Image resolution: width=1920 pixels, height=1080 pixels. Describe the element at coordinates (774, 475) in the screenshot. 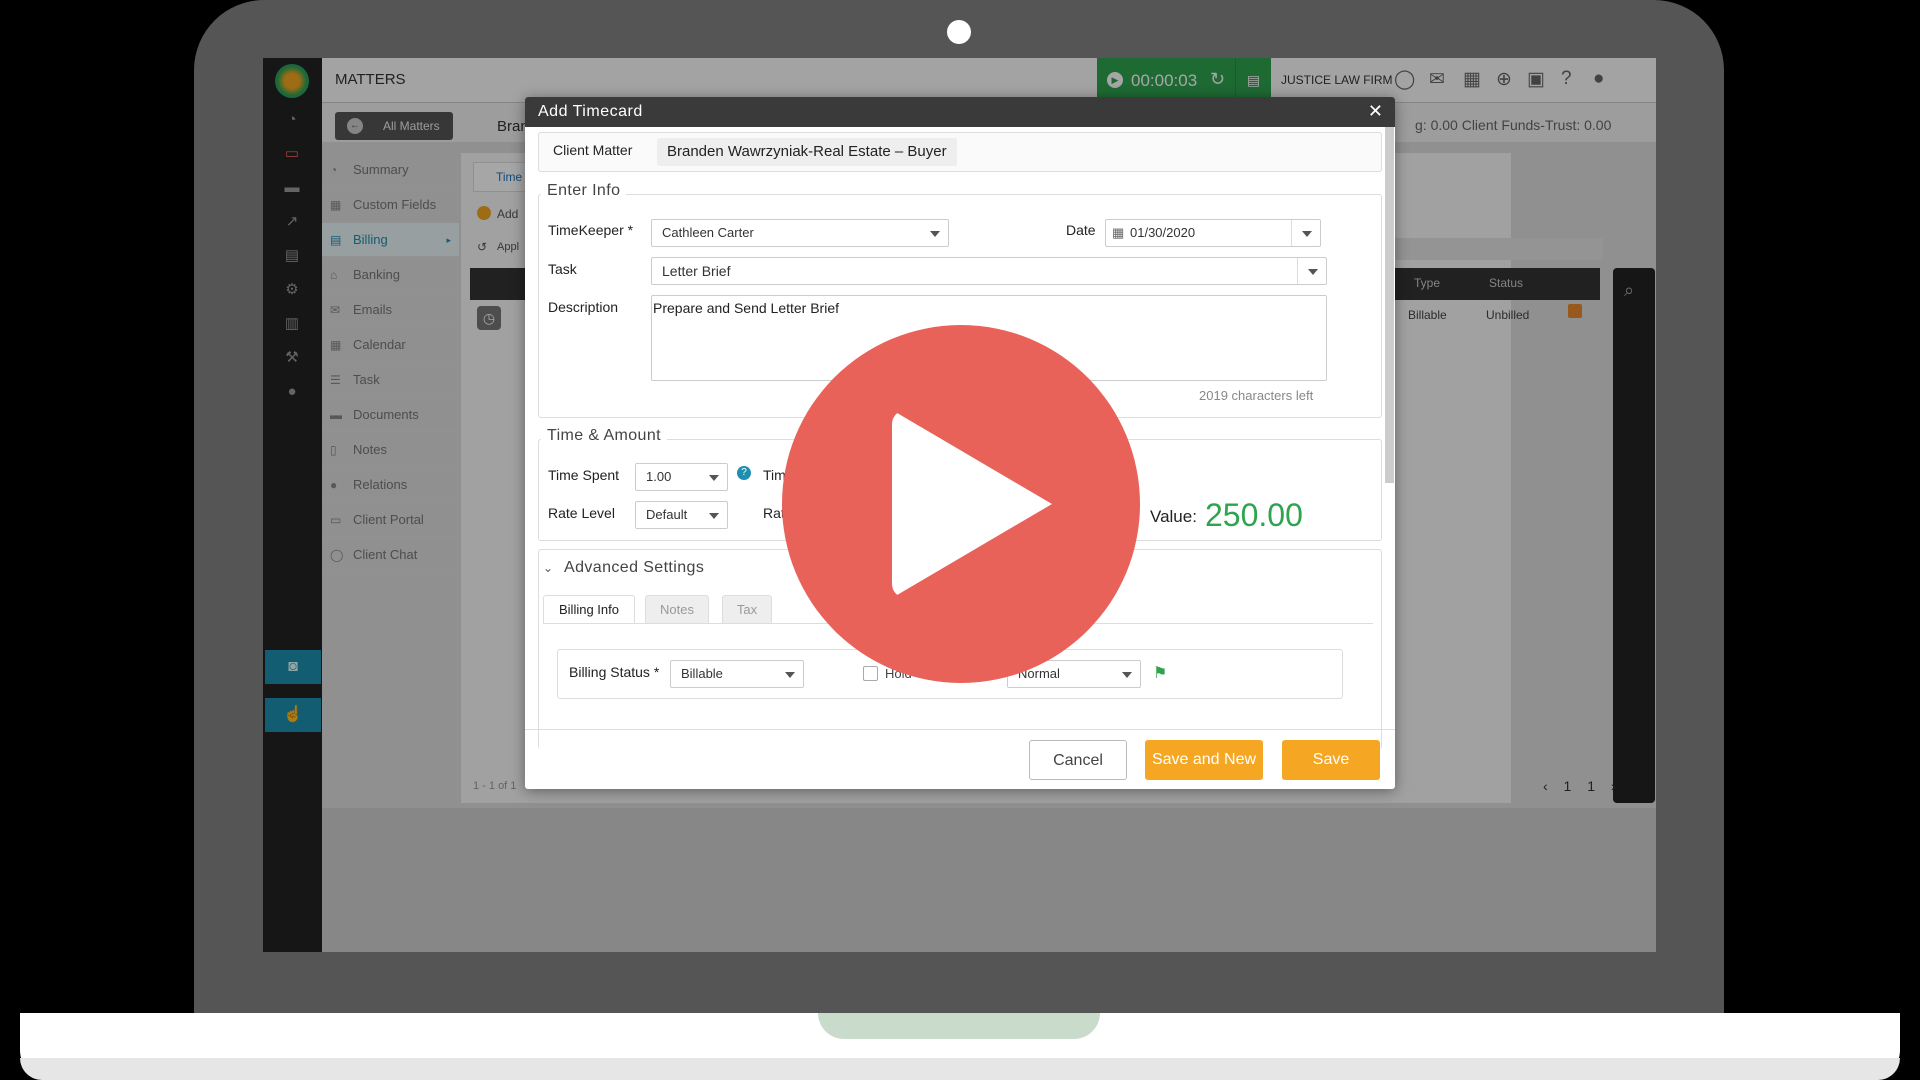

I see `time-field-label: Tim` at that location.